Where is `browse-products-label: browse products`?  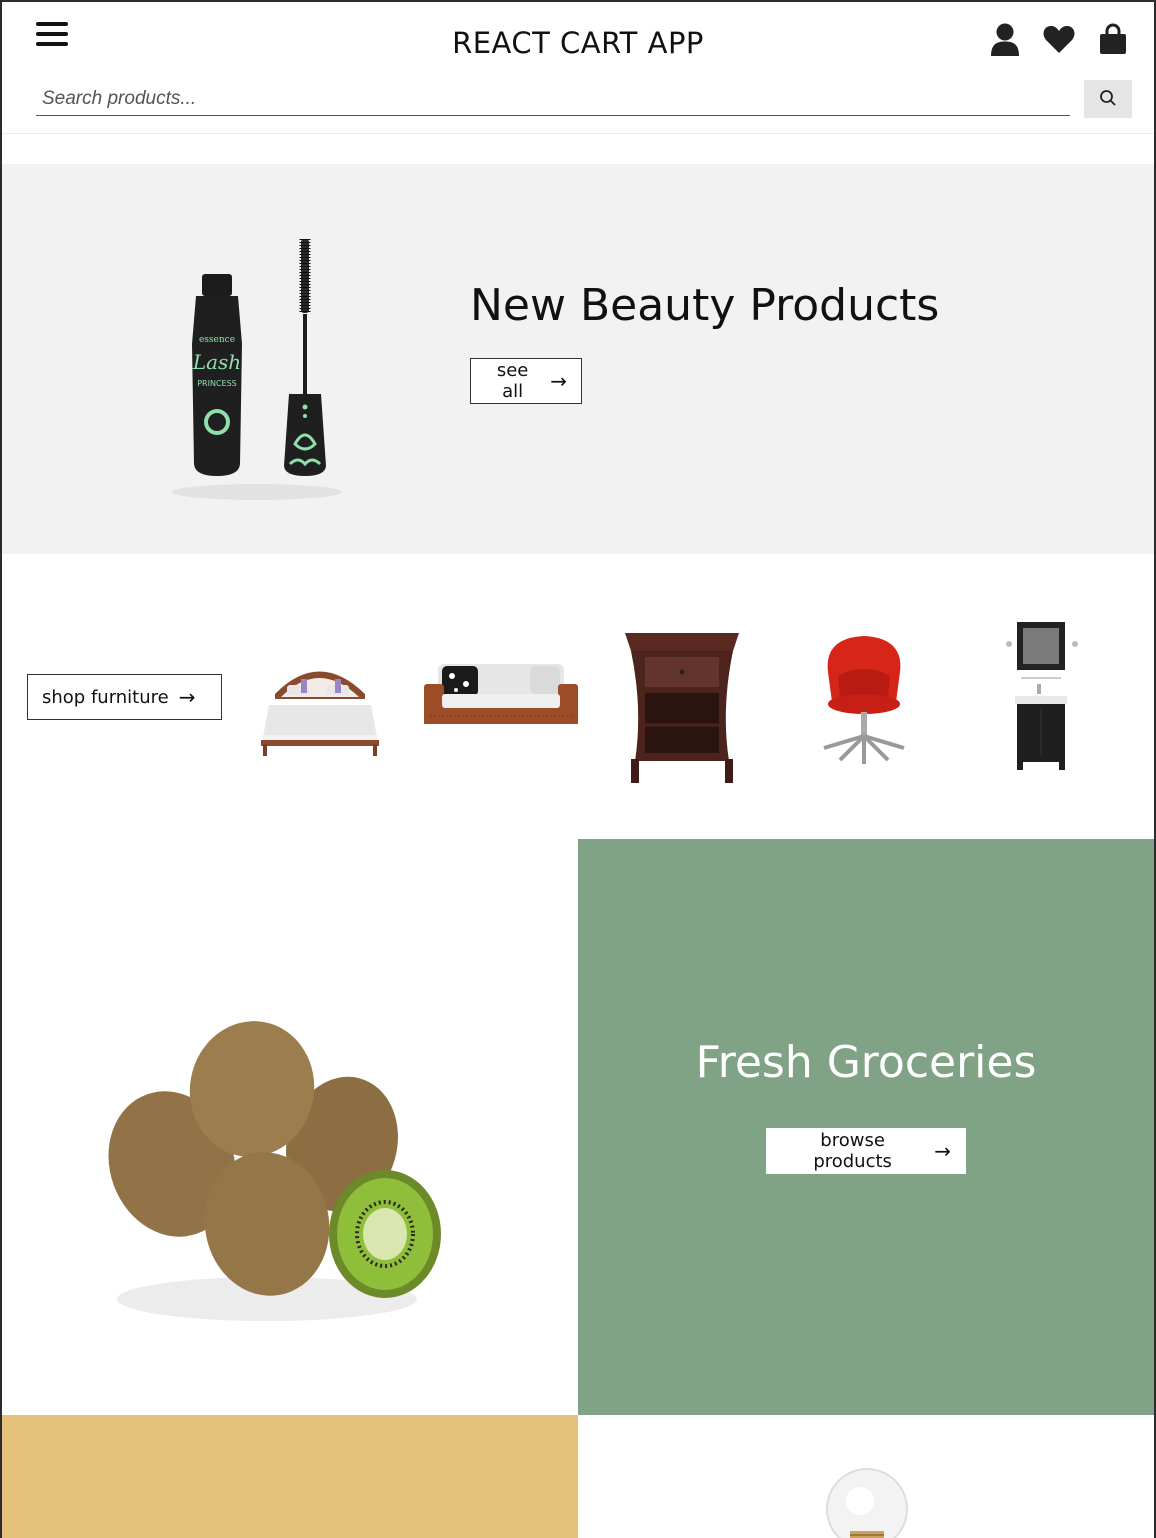 browse-products-label: browse products is located at coordinates (852, 1151).